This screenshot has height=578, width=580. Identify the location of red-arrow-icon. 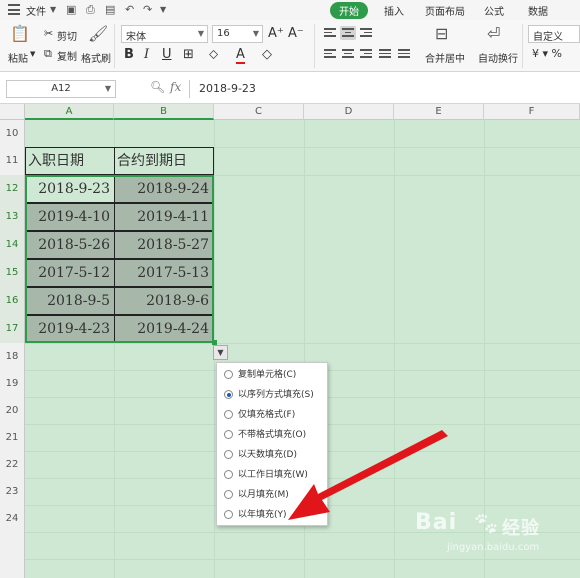
(368, 475).